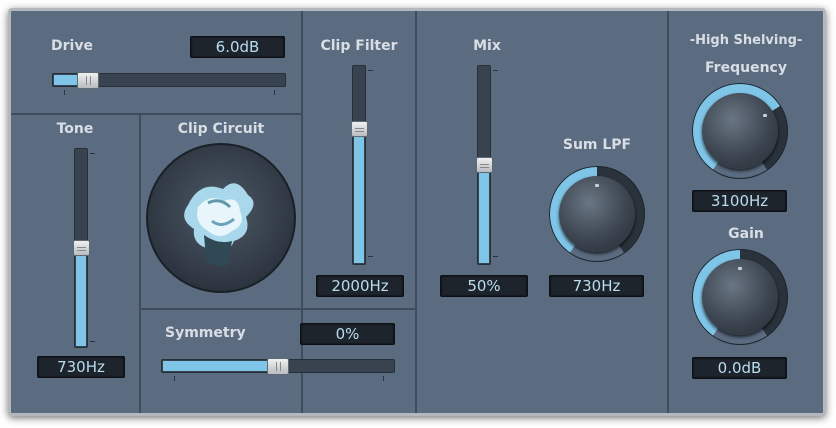 This screenshot has height=428, width=836. What do you see at coordinates (739, 368) in the screenshot?
I see `gain-value-display: 0.0dB` at bounding box center [739, 368].